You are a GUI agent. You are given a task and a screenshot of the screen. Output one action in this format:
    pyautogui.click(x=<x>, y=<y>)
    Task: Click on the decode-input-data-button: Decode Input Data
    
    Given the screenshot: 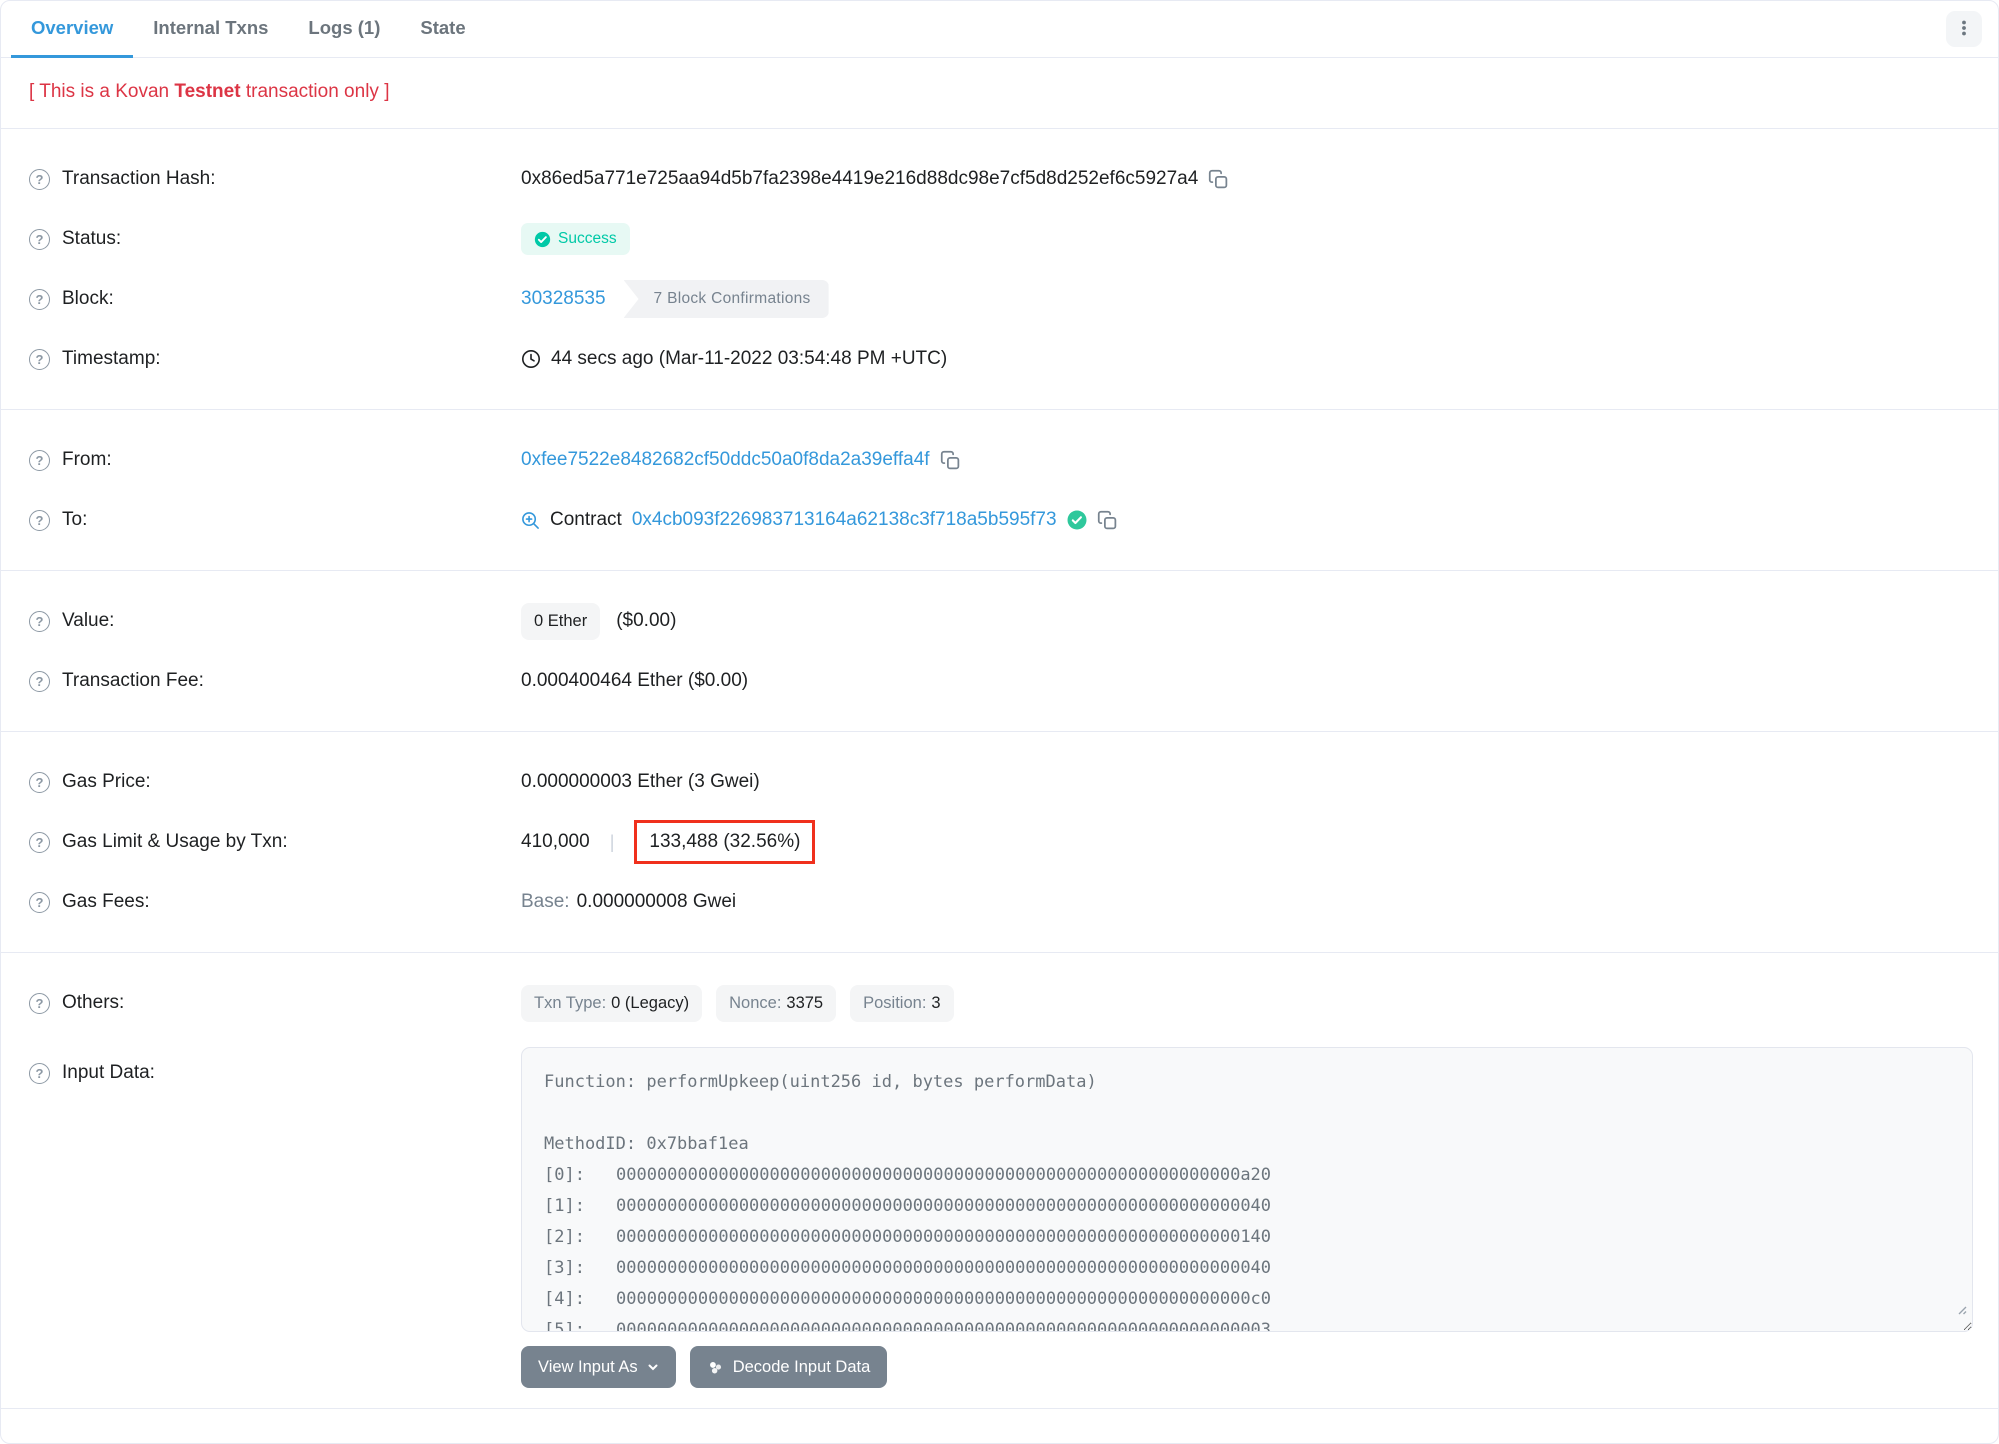 What is the action you would take?
    pyautogui.click(x=788, y=1367)
    